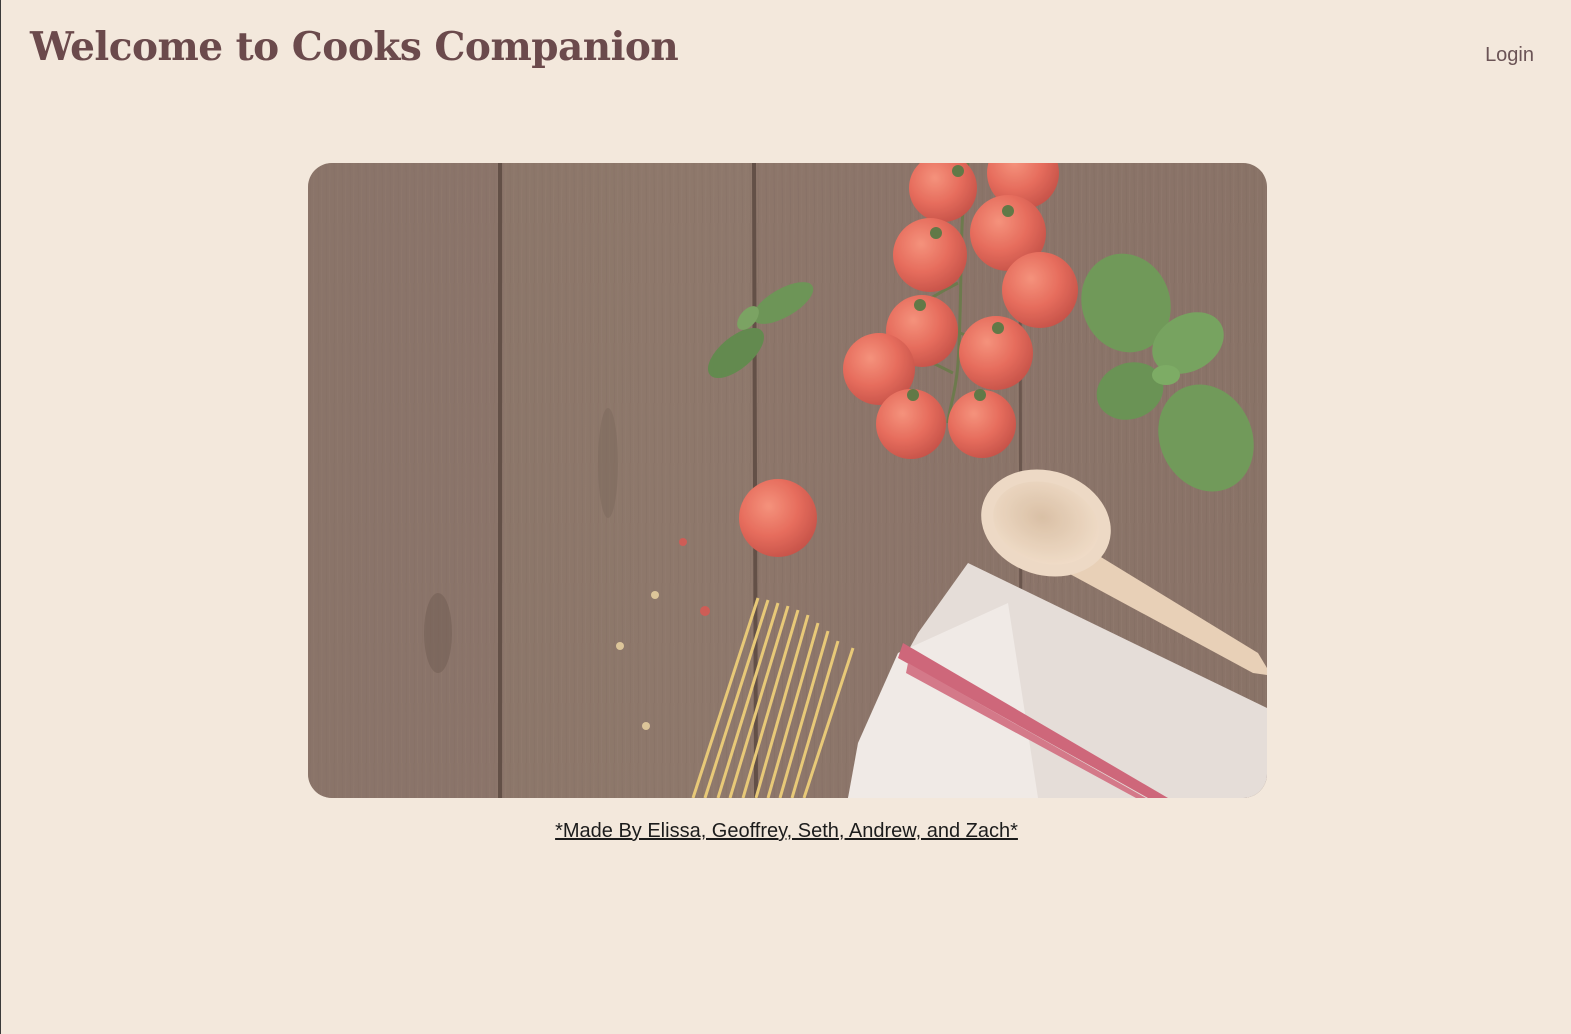  Describe the element at coordinates (1509, 55) in the screenshot. I see `login-link: Login` at that location.